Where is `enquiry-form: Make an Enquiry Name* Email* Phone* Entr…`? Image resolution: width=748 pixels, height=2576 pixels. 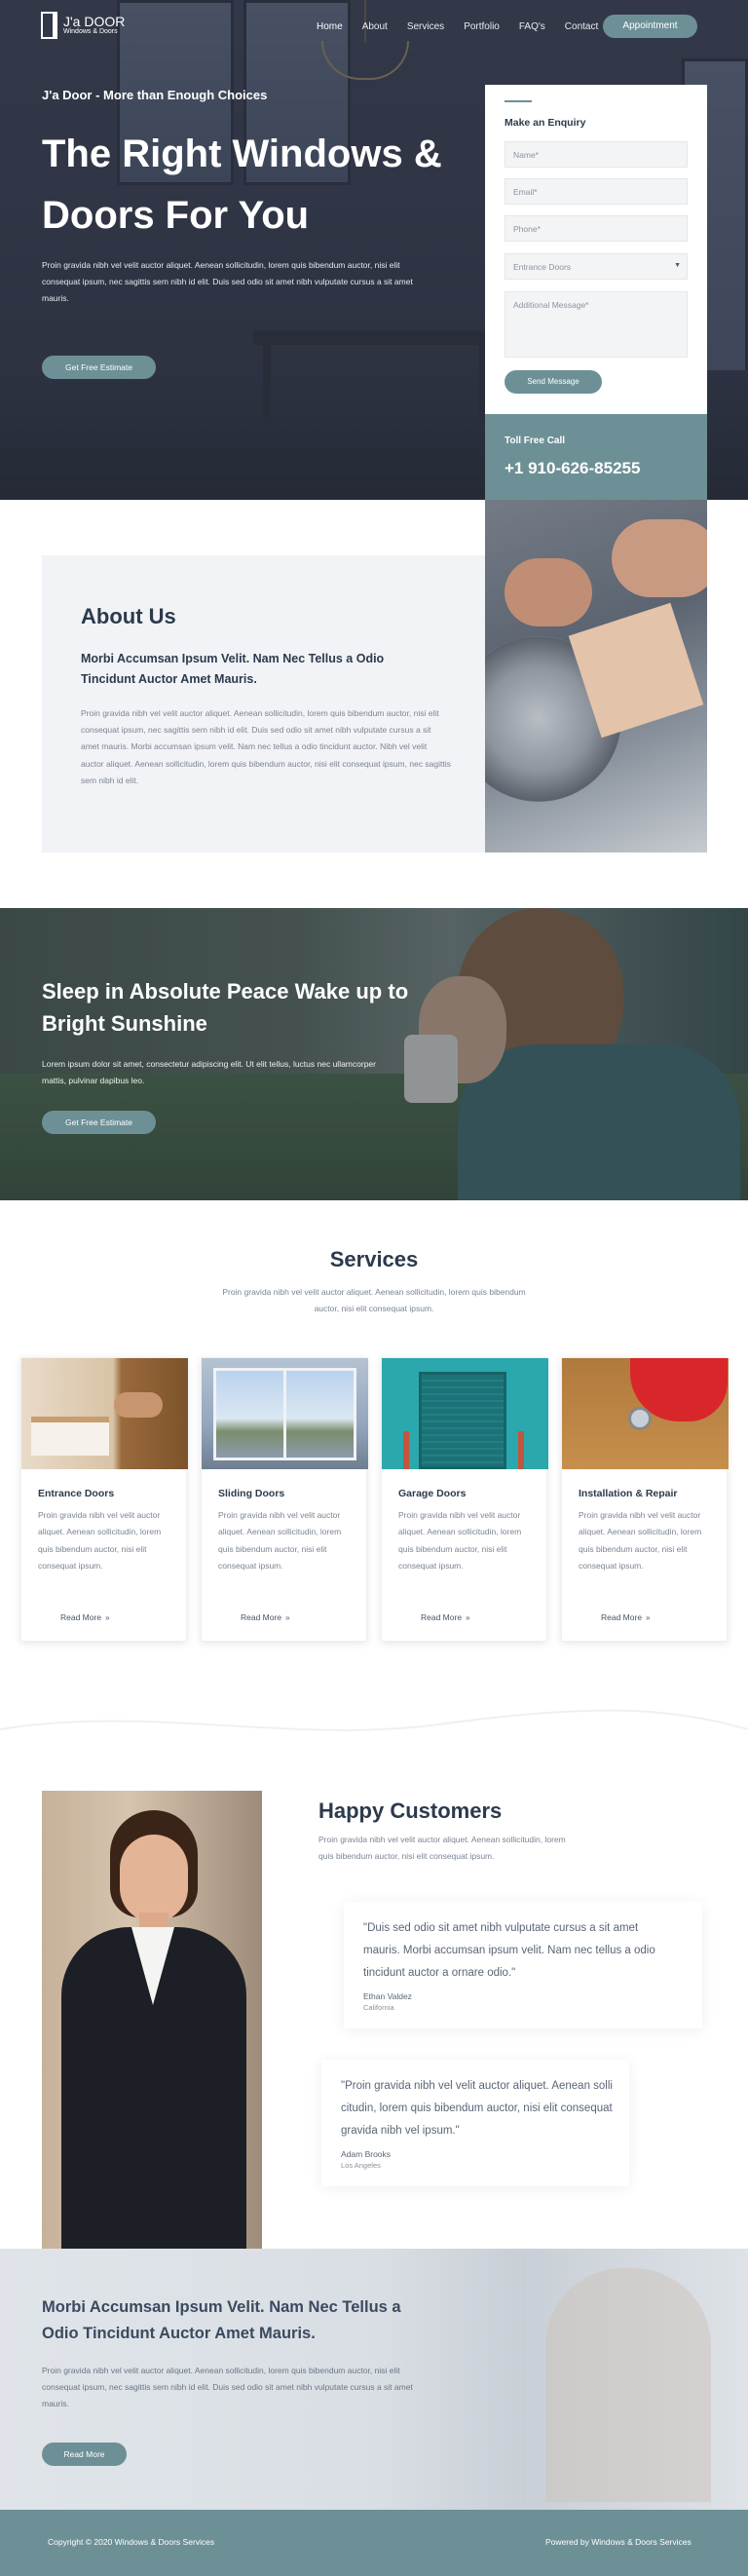
enquiry-form: Make an Enquiry Name* Email* Phone* Entr… is located at coordinates (596, 250).